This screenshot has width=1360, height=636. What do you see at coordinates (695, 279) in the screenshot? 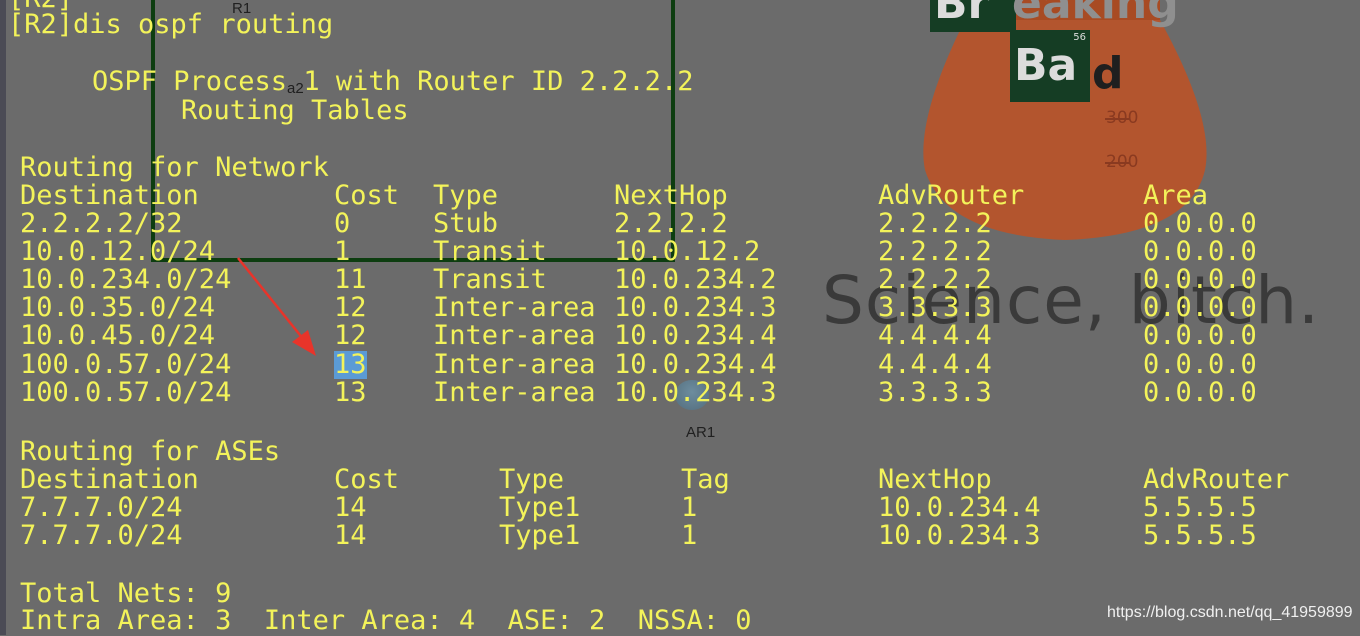
I see `cell-nexthop: 10.0.234.2` at bounding box center [695, 279].